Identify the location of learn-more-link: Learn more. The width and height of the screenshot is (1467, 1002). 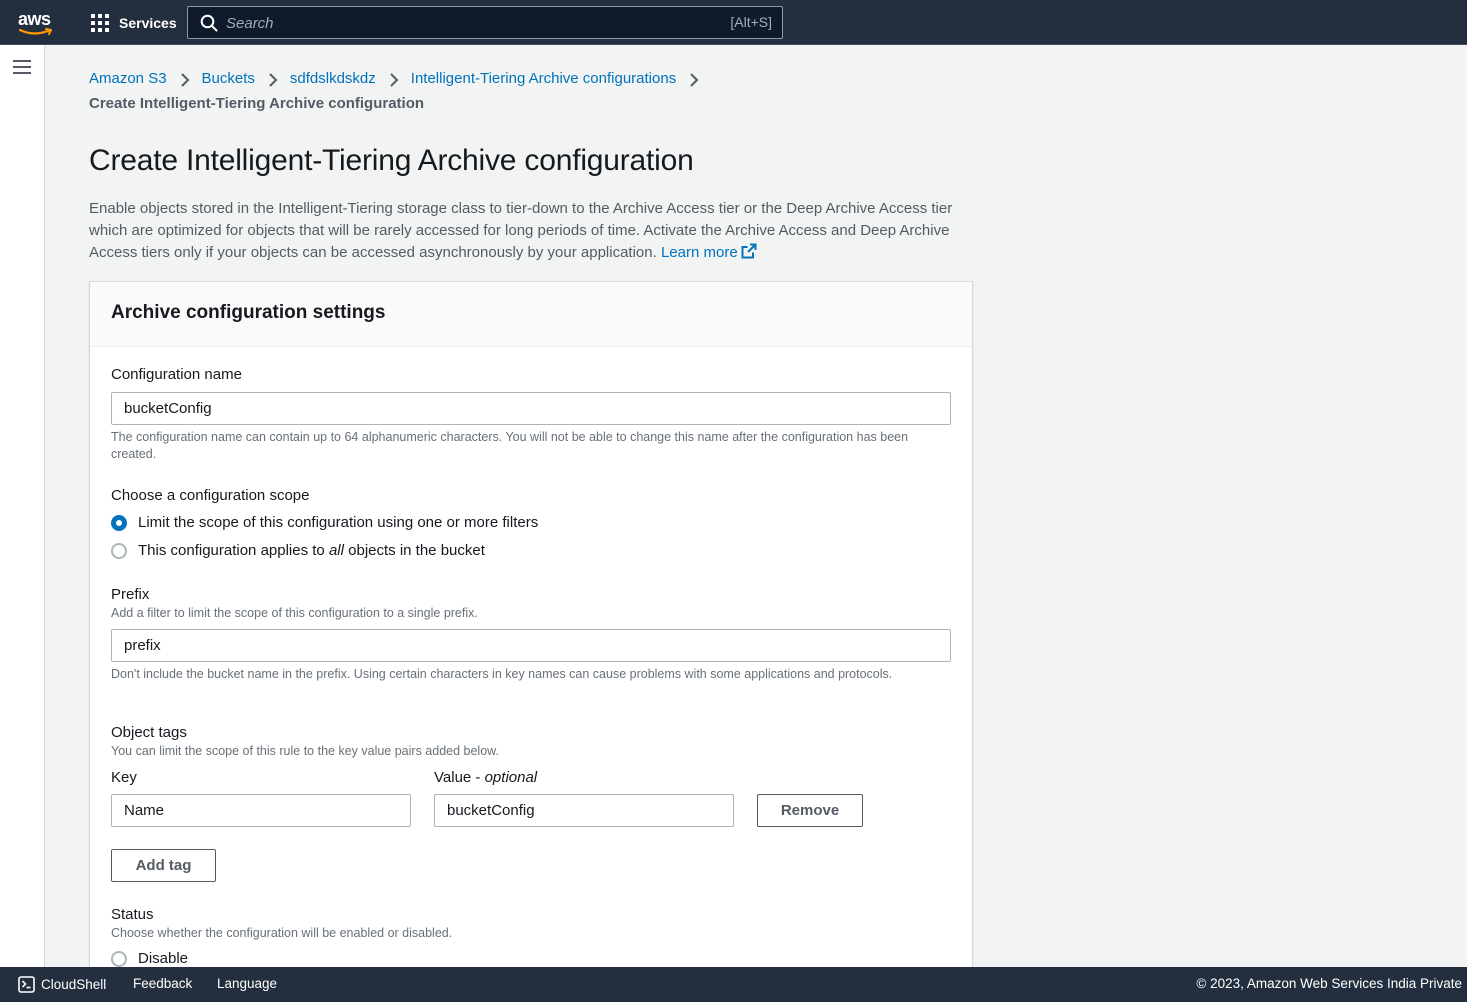
(708, 252).